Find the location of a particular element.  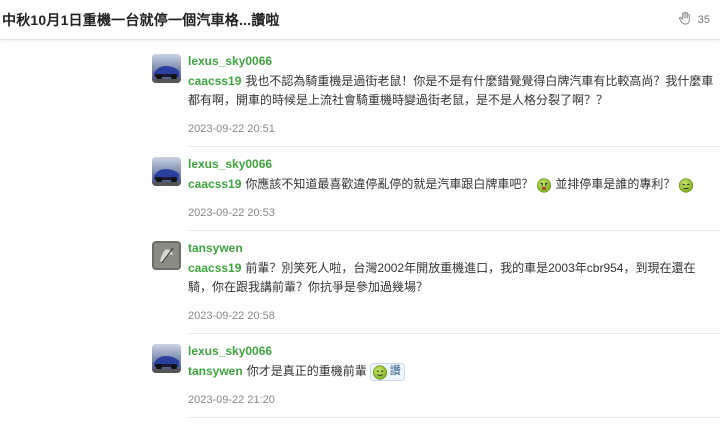

comment-text: 你才是真正的重機前輩 is located at coordinates (306, 371).